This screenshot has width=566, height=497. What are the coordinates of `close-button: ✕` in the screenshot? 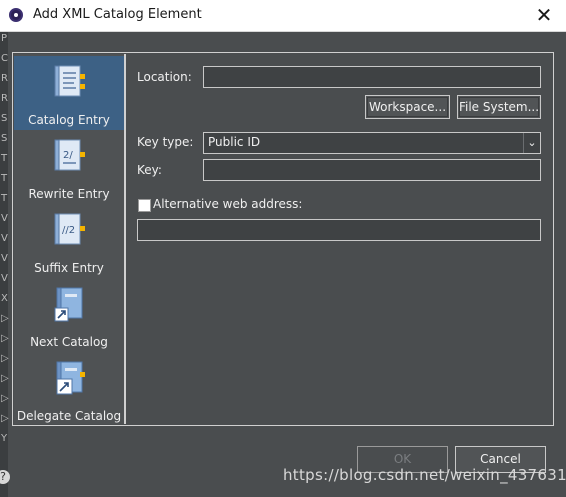 It's located at (544, 15).